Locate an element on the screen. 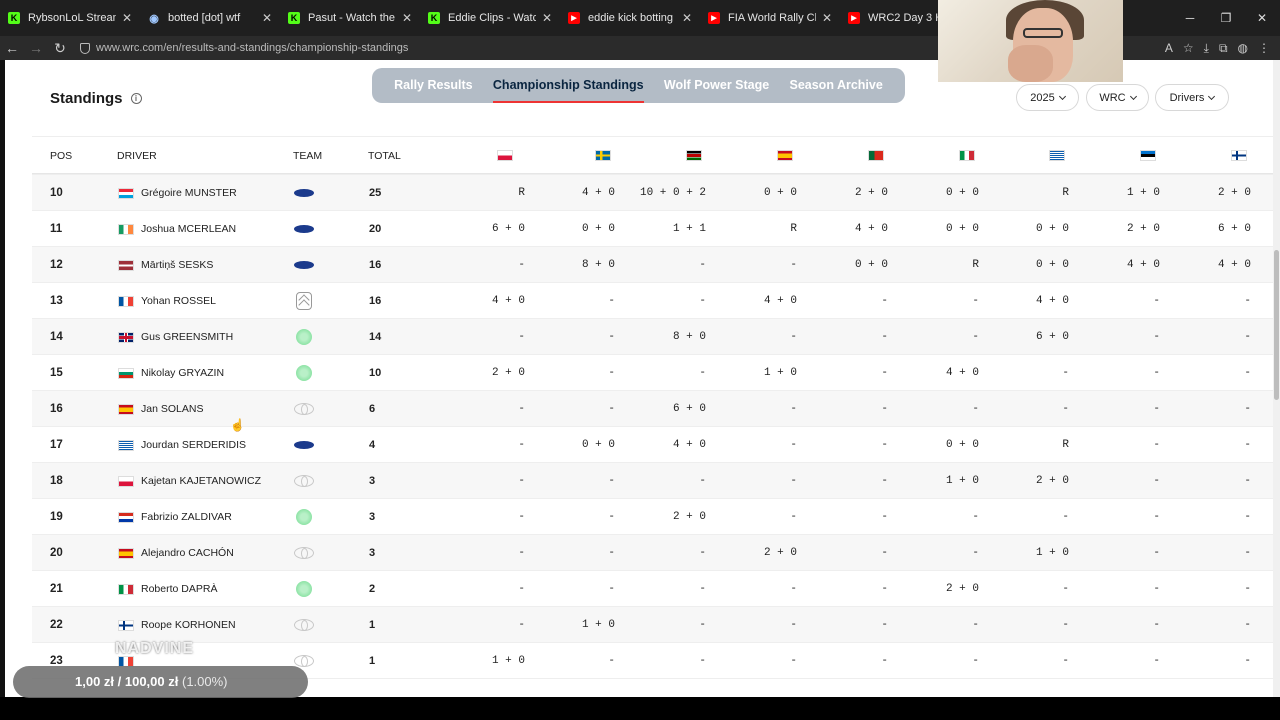 The image size is (1280, 720). nav-item-wolf-power-stage: Wolf Power Stage is located at coordinates (716, 85).